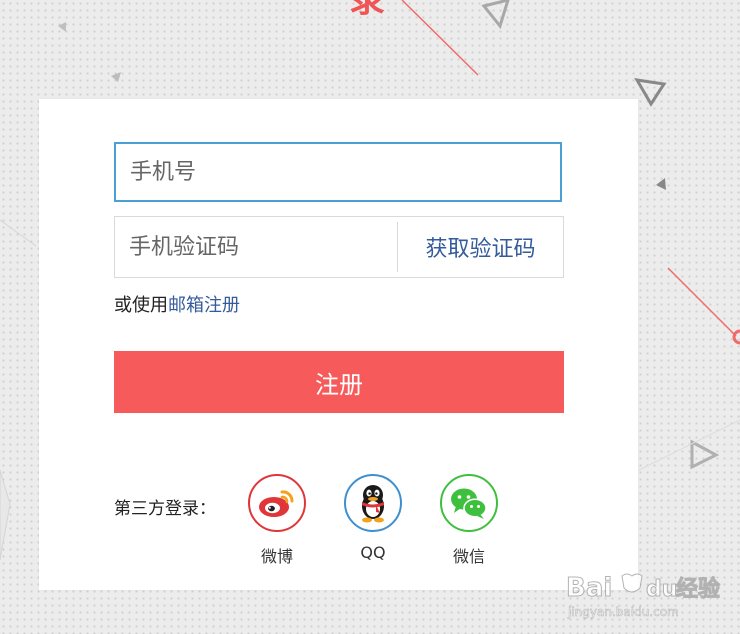 The width and height of the screenshot is (740, 634). Describe the element at coordinates (373, 552) in the screenshot. I see `qq-label: QQ` at that location.